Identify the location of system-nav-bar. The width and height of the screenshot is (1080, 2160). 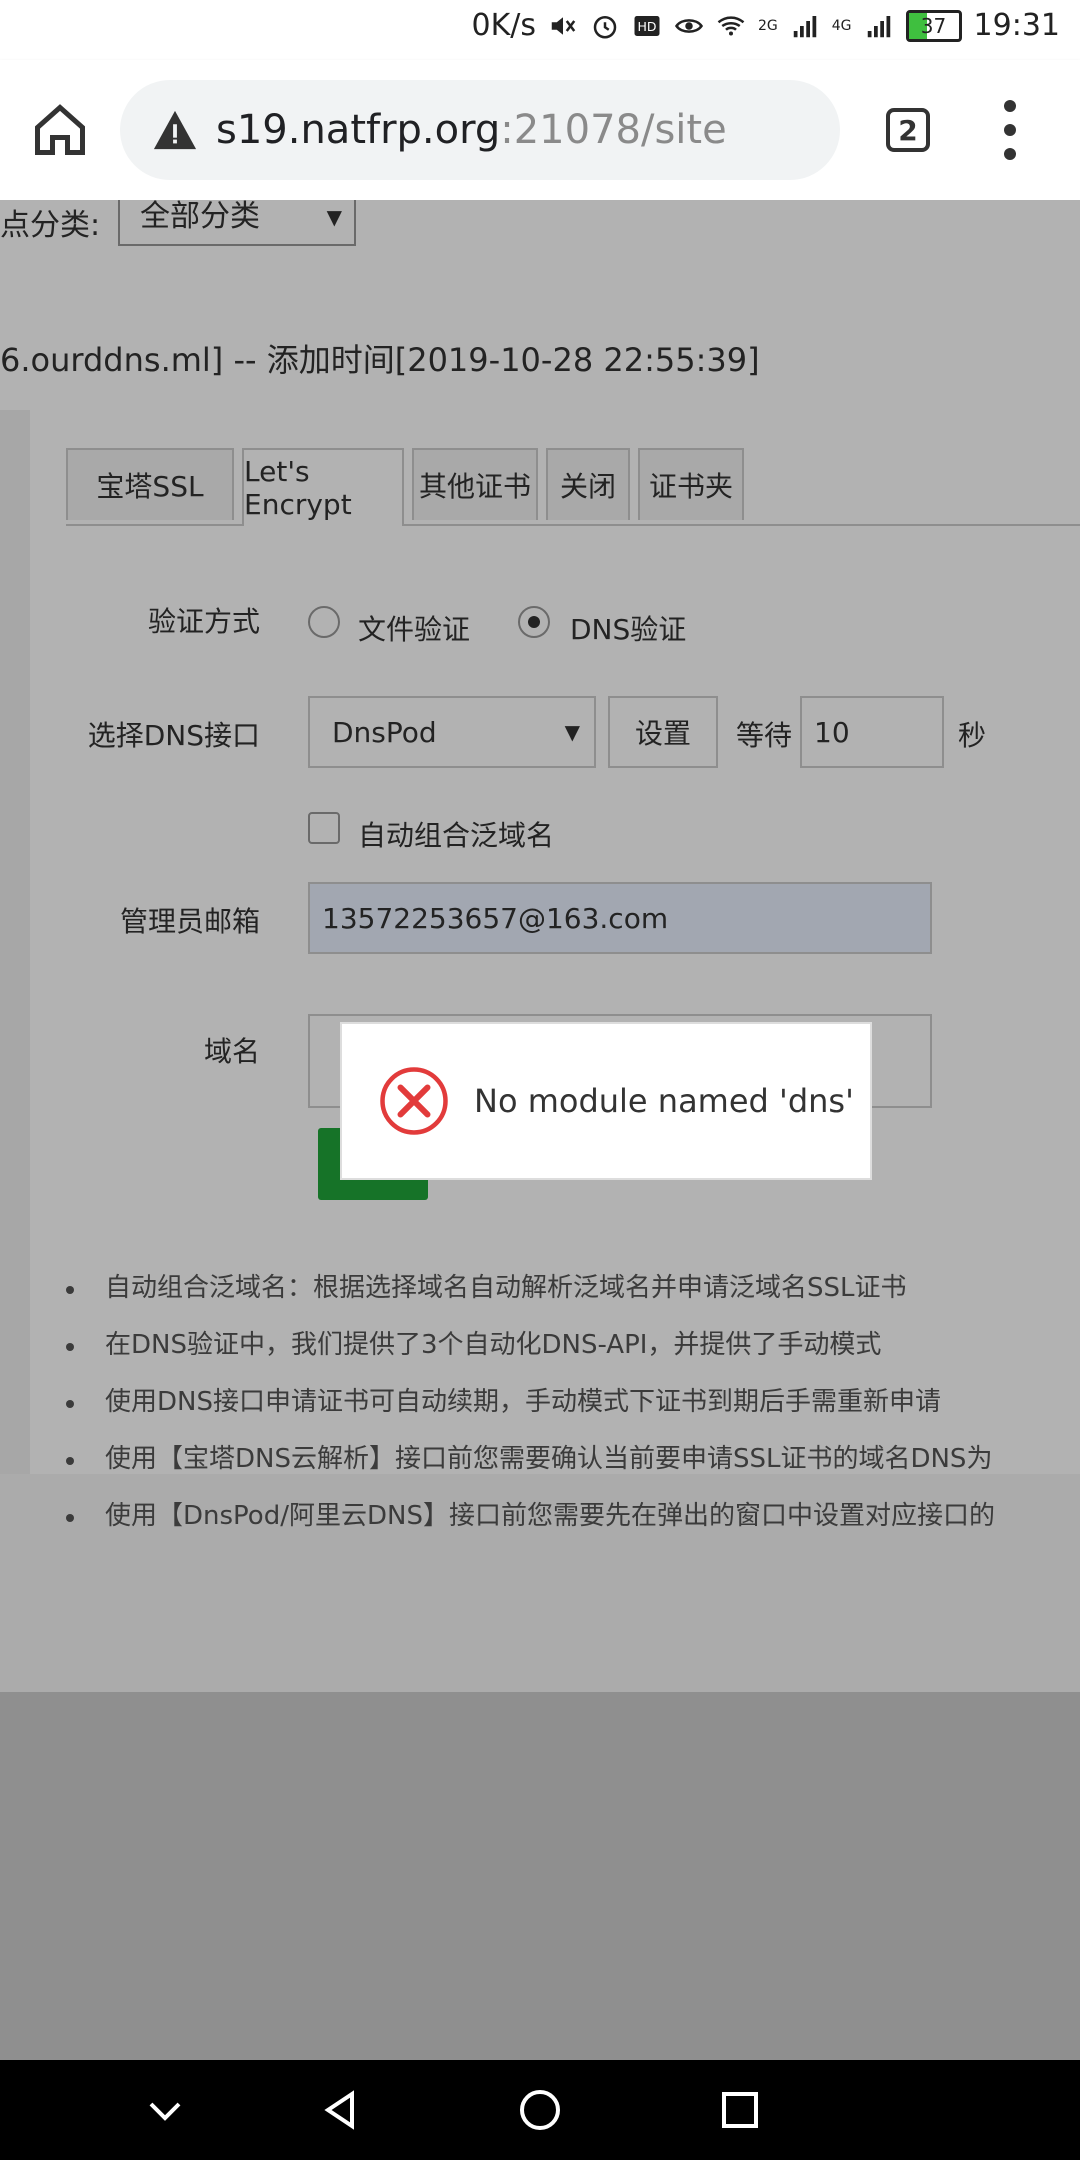
(540, 2110).